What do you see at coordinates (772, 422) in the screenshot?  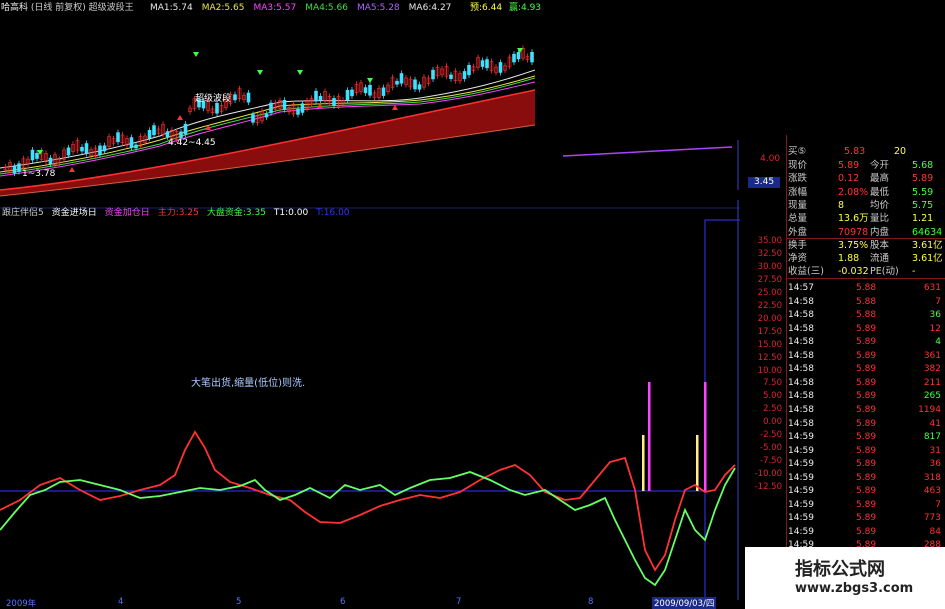 I see `y-tick-label: 0.00` at bounding box center [772, 422].